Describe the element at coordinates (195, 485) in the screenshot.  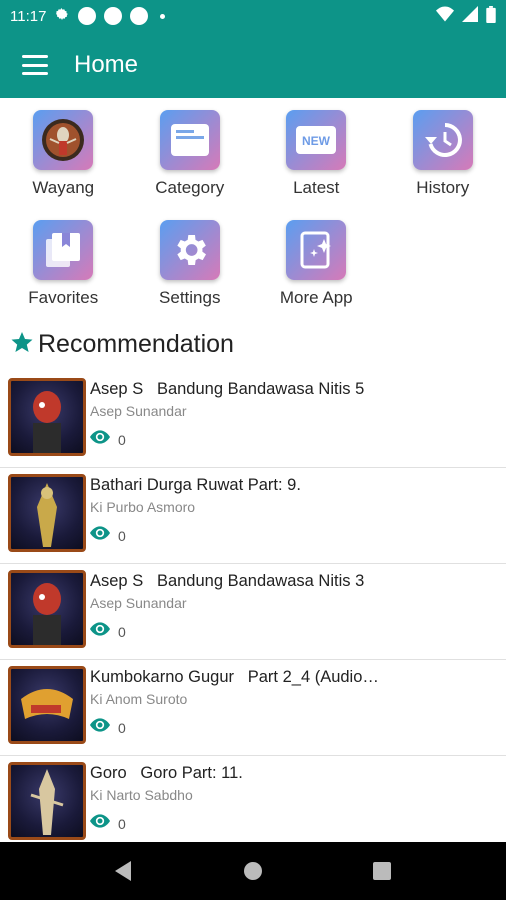
I see `item-title: Bathari Durga Ruwat Part: 9.` at that location.